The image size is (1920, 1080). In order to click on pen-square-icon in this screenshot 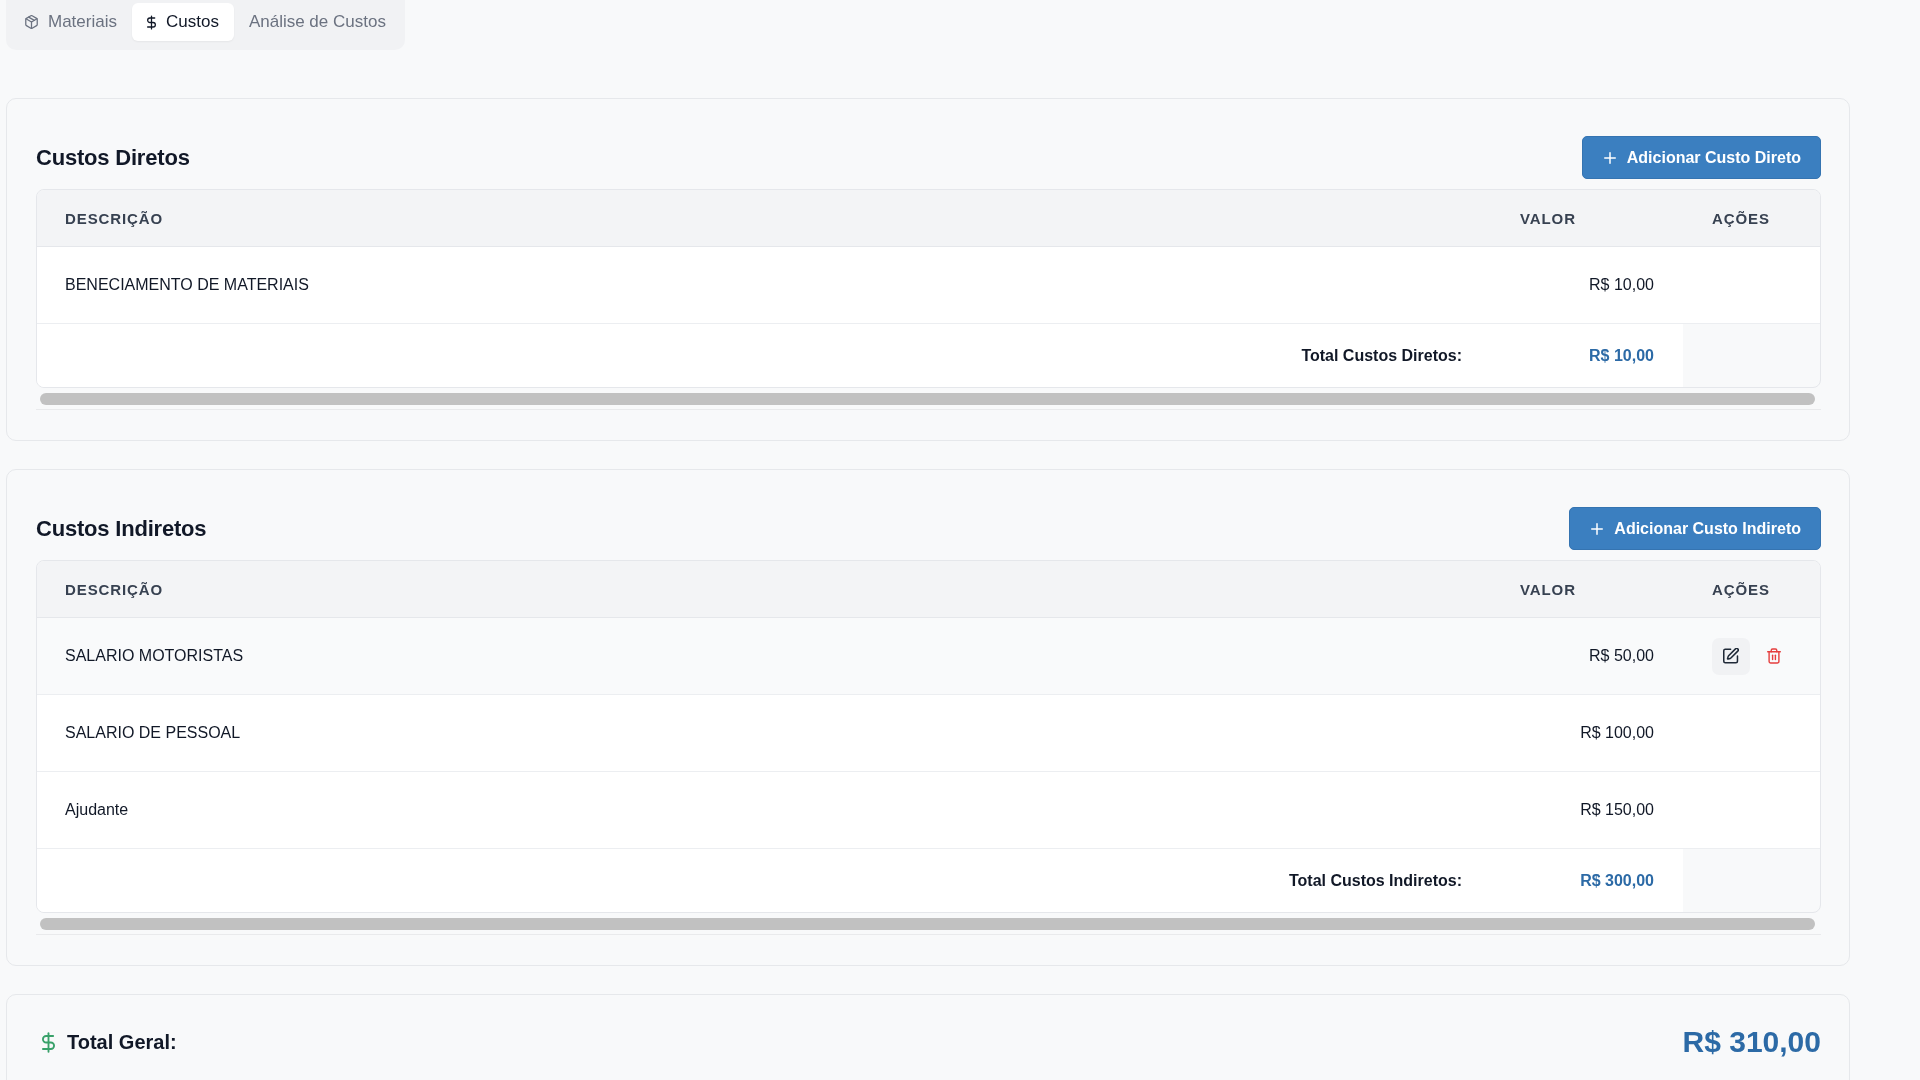, I will do `click(1731, 656)`.